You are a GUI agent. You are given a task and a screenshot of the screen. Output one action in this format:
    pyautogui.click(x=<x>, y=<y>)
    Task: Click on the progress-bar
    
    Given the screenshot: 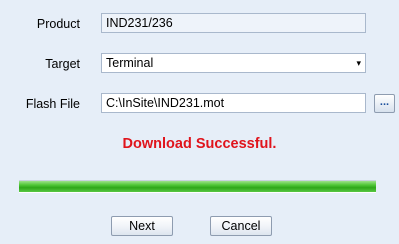 What is the action you would take?
    pyautogui.click(x=197, y=186)
    